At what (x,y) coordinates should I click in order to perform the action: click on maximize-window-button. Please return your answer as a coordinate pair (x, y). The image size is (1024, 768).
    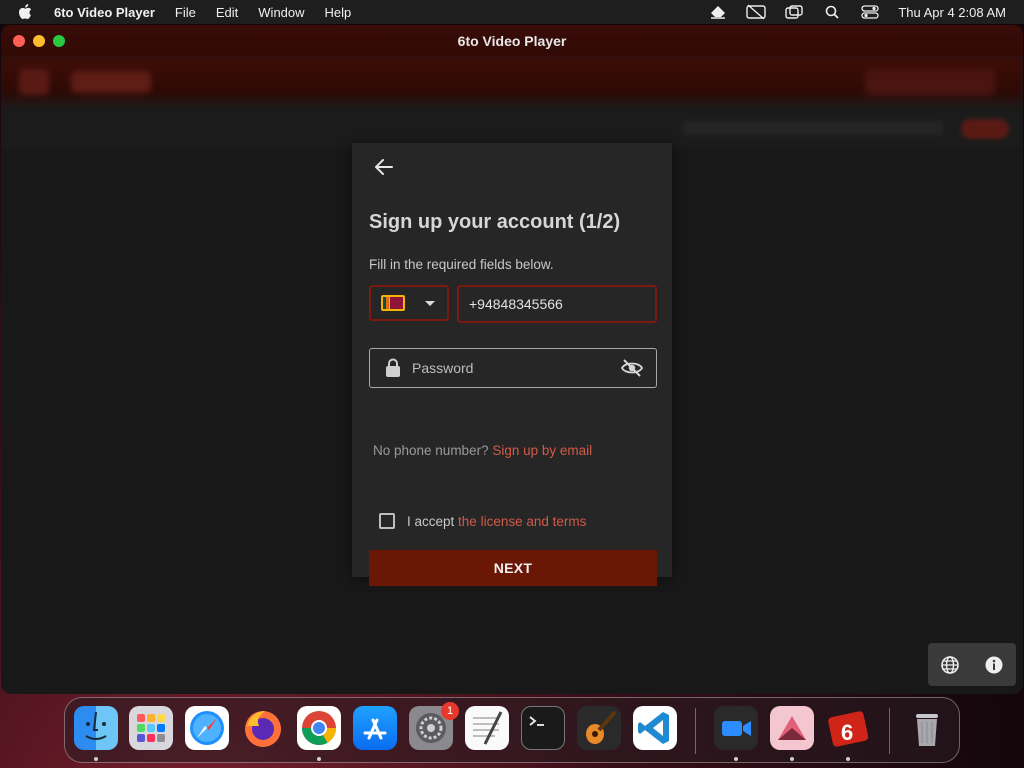
    Looking at the image, I should click on (59, 41).